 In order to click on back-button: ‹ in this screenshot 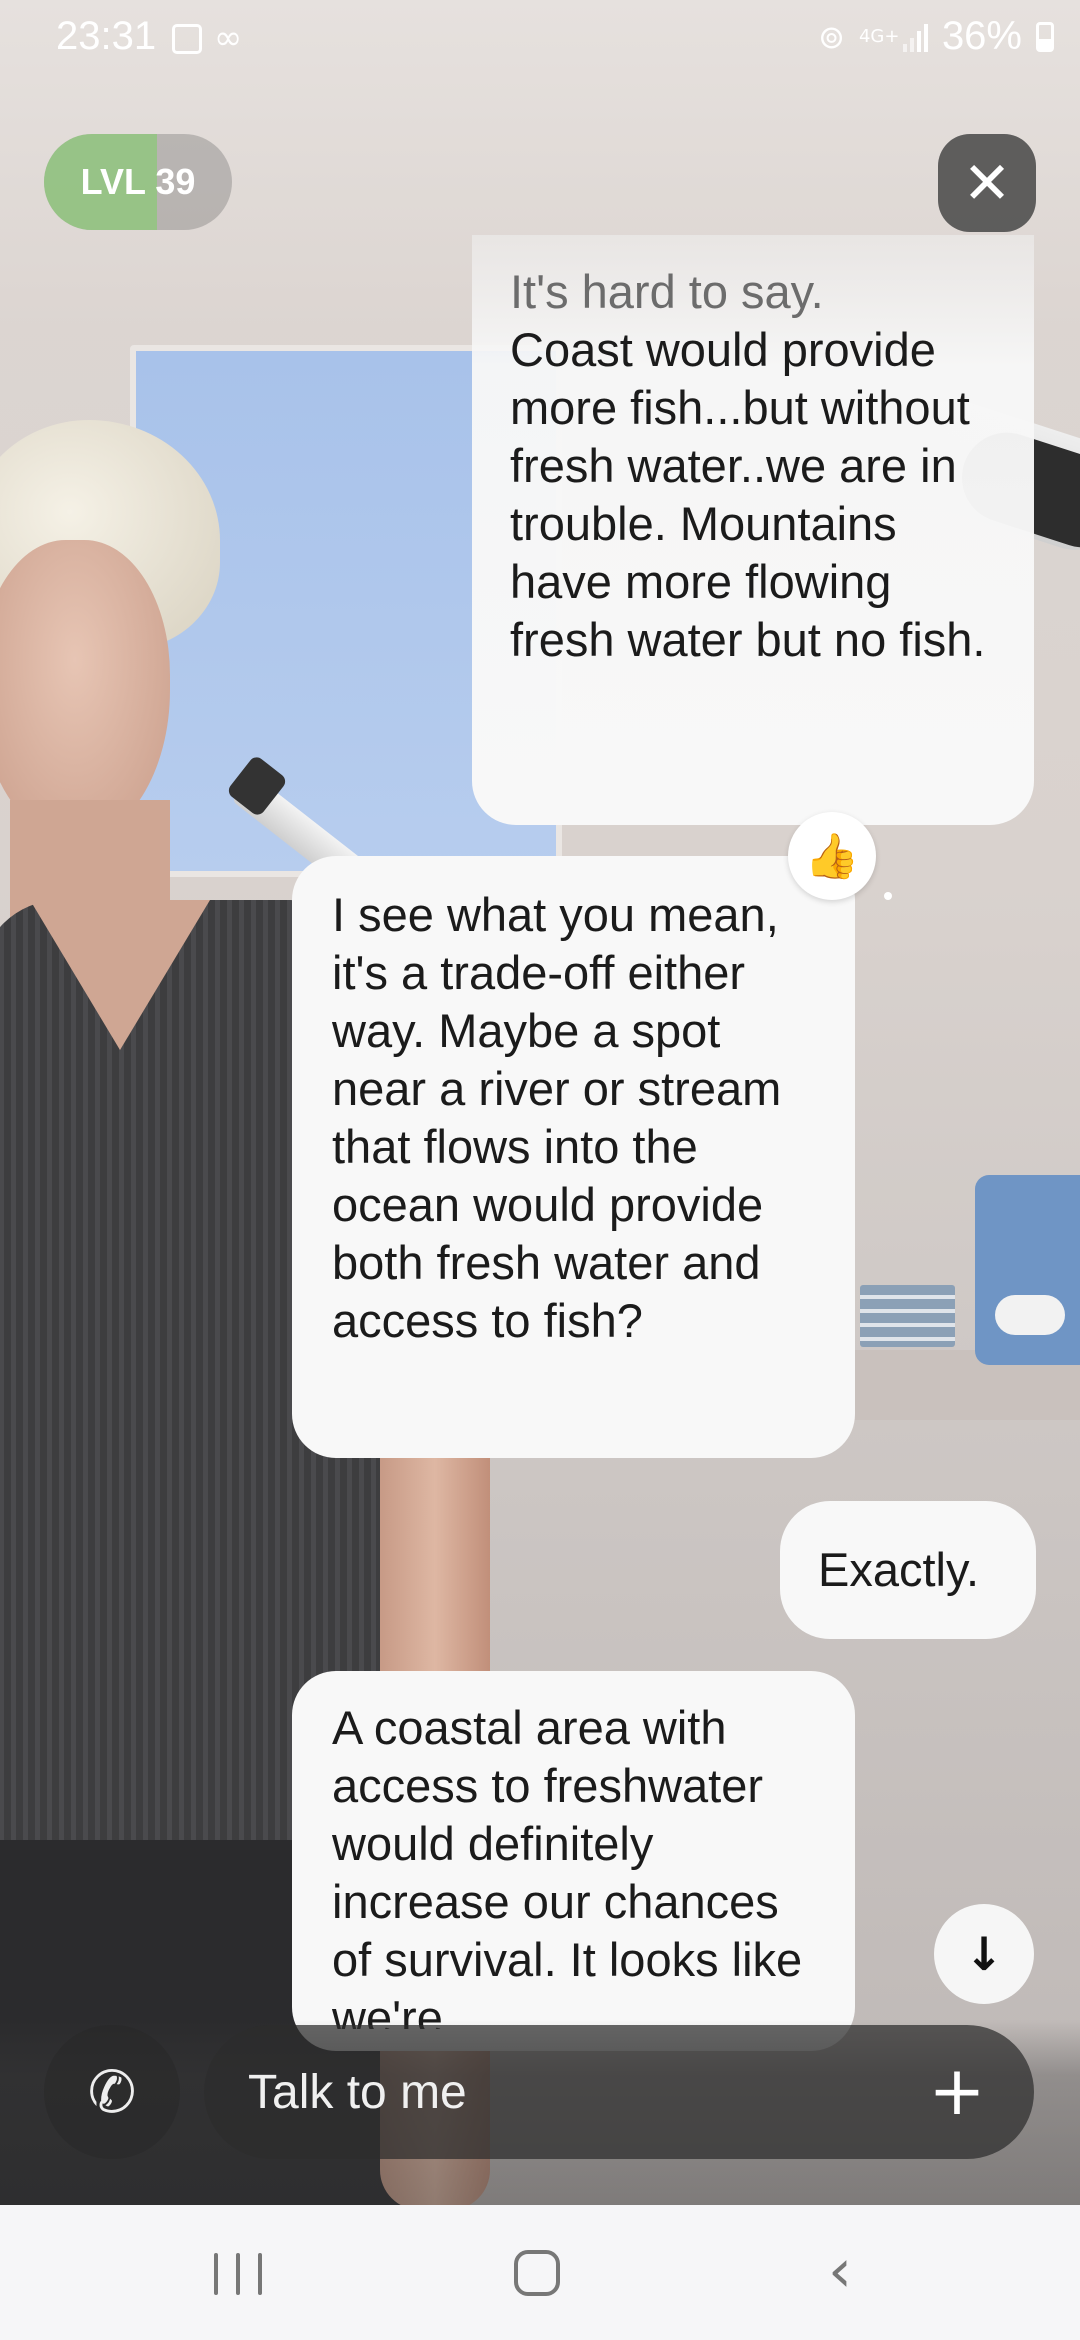, I will do `click(840, 2271)`.